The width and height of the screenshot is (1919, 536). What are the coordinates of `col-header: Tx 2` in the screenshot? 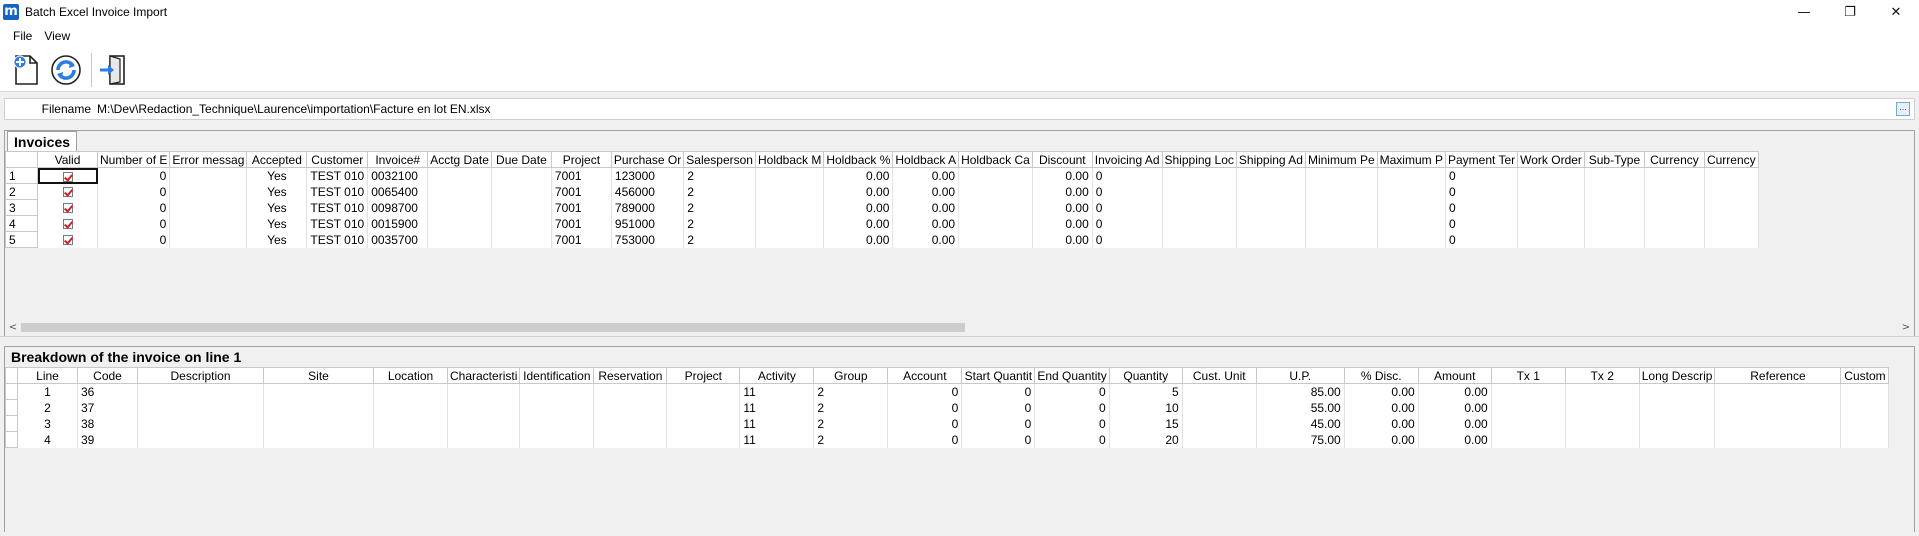 It's located at (1602, 375).